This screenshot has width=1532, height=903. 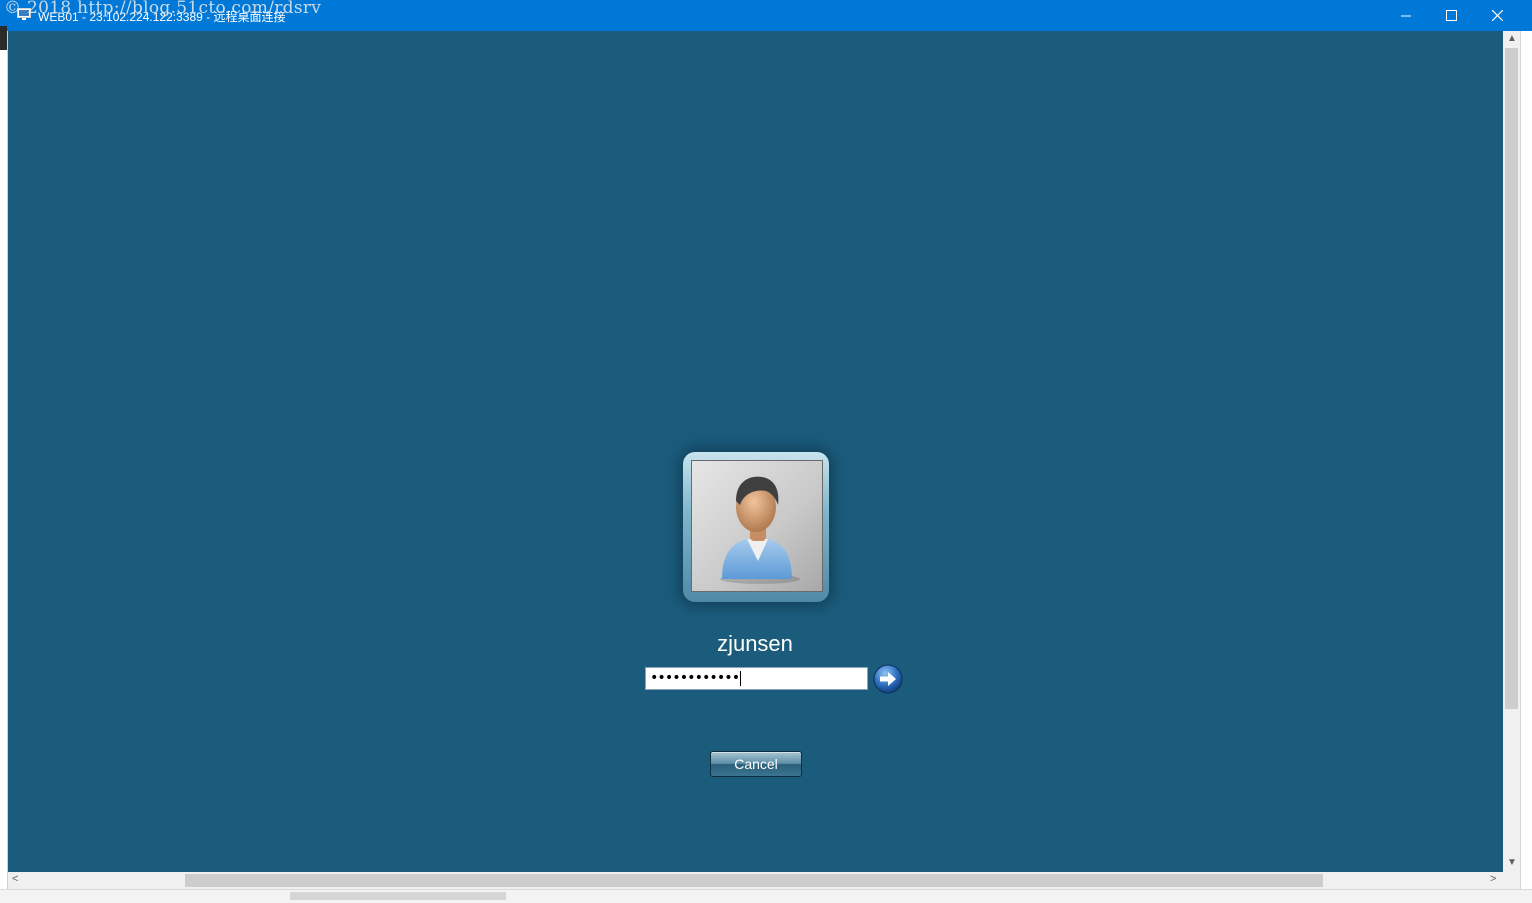 I want to click on horizontal-scrollbar: < >, so click(x=755, y=880).